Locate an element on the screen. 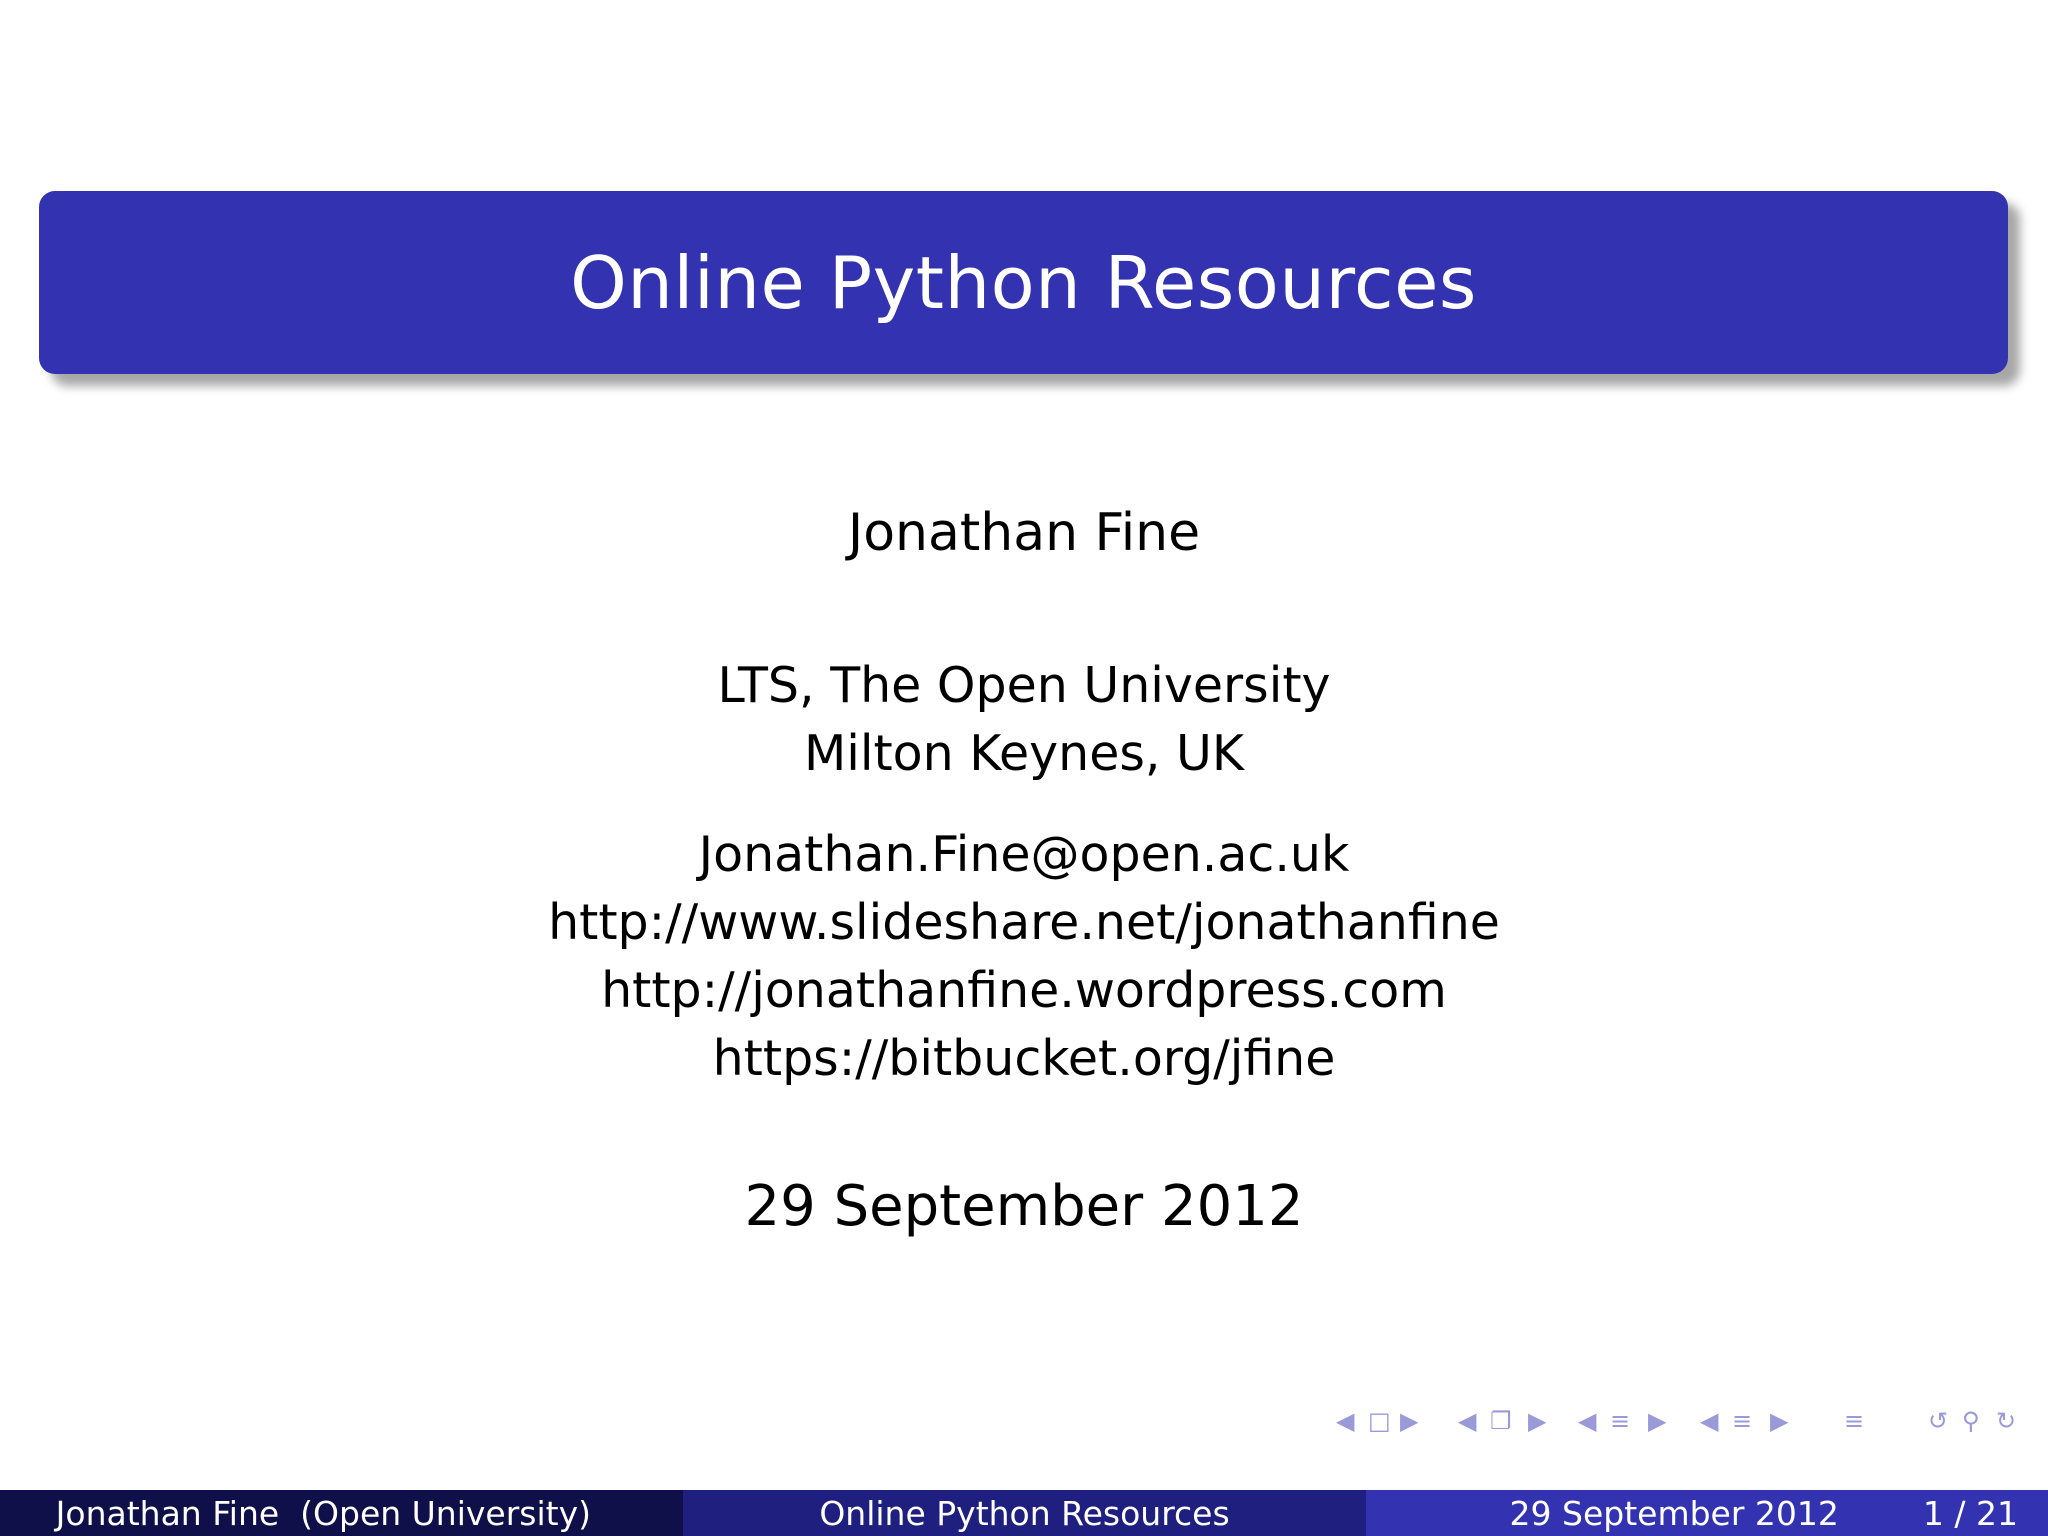 This screenshot has height=1536, width=2048. footer-title: Online Python Resources is located at coordinates (1024, 1513).